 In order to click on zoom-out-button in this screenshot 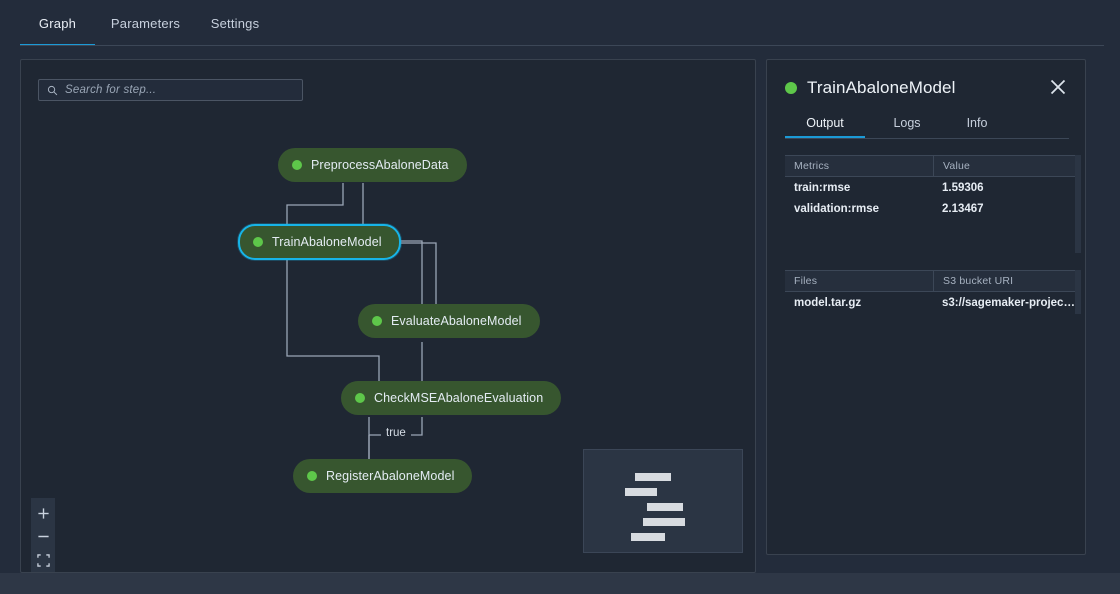, I will do `click(43, 537)`.